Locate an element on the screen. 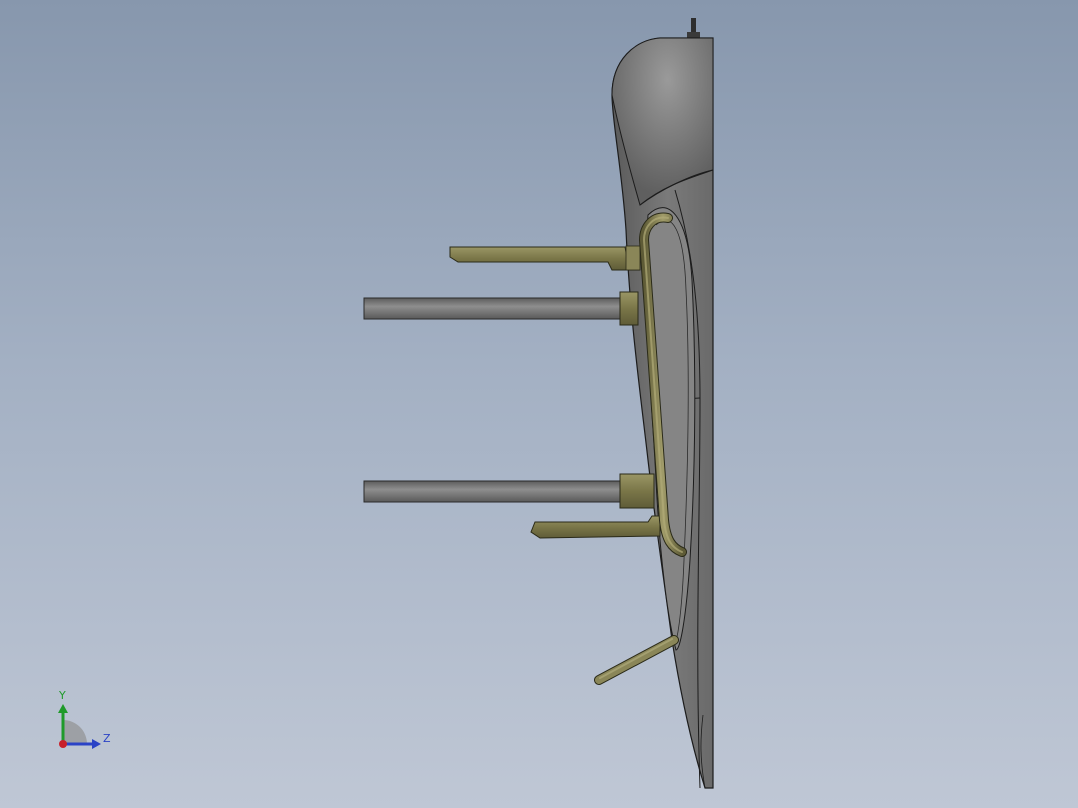  lower-rod is located at coordinates (509, 491).